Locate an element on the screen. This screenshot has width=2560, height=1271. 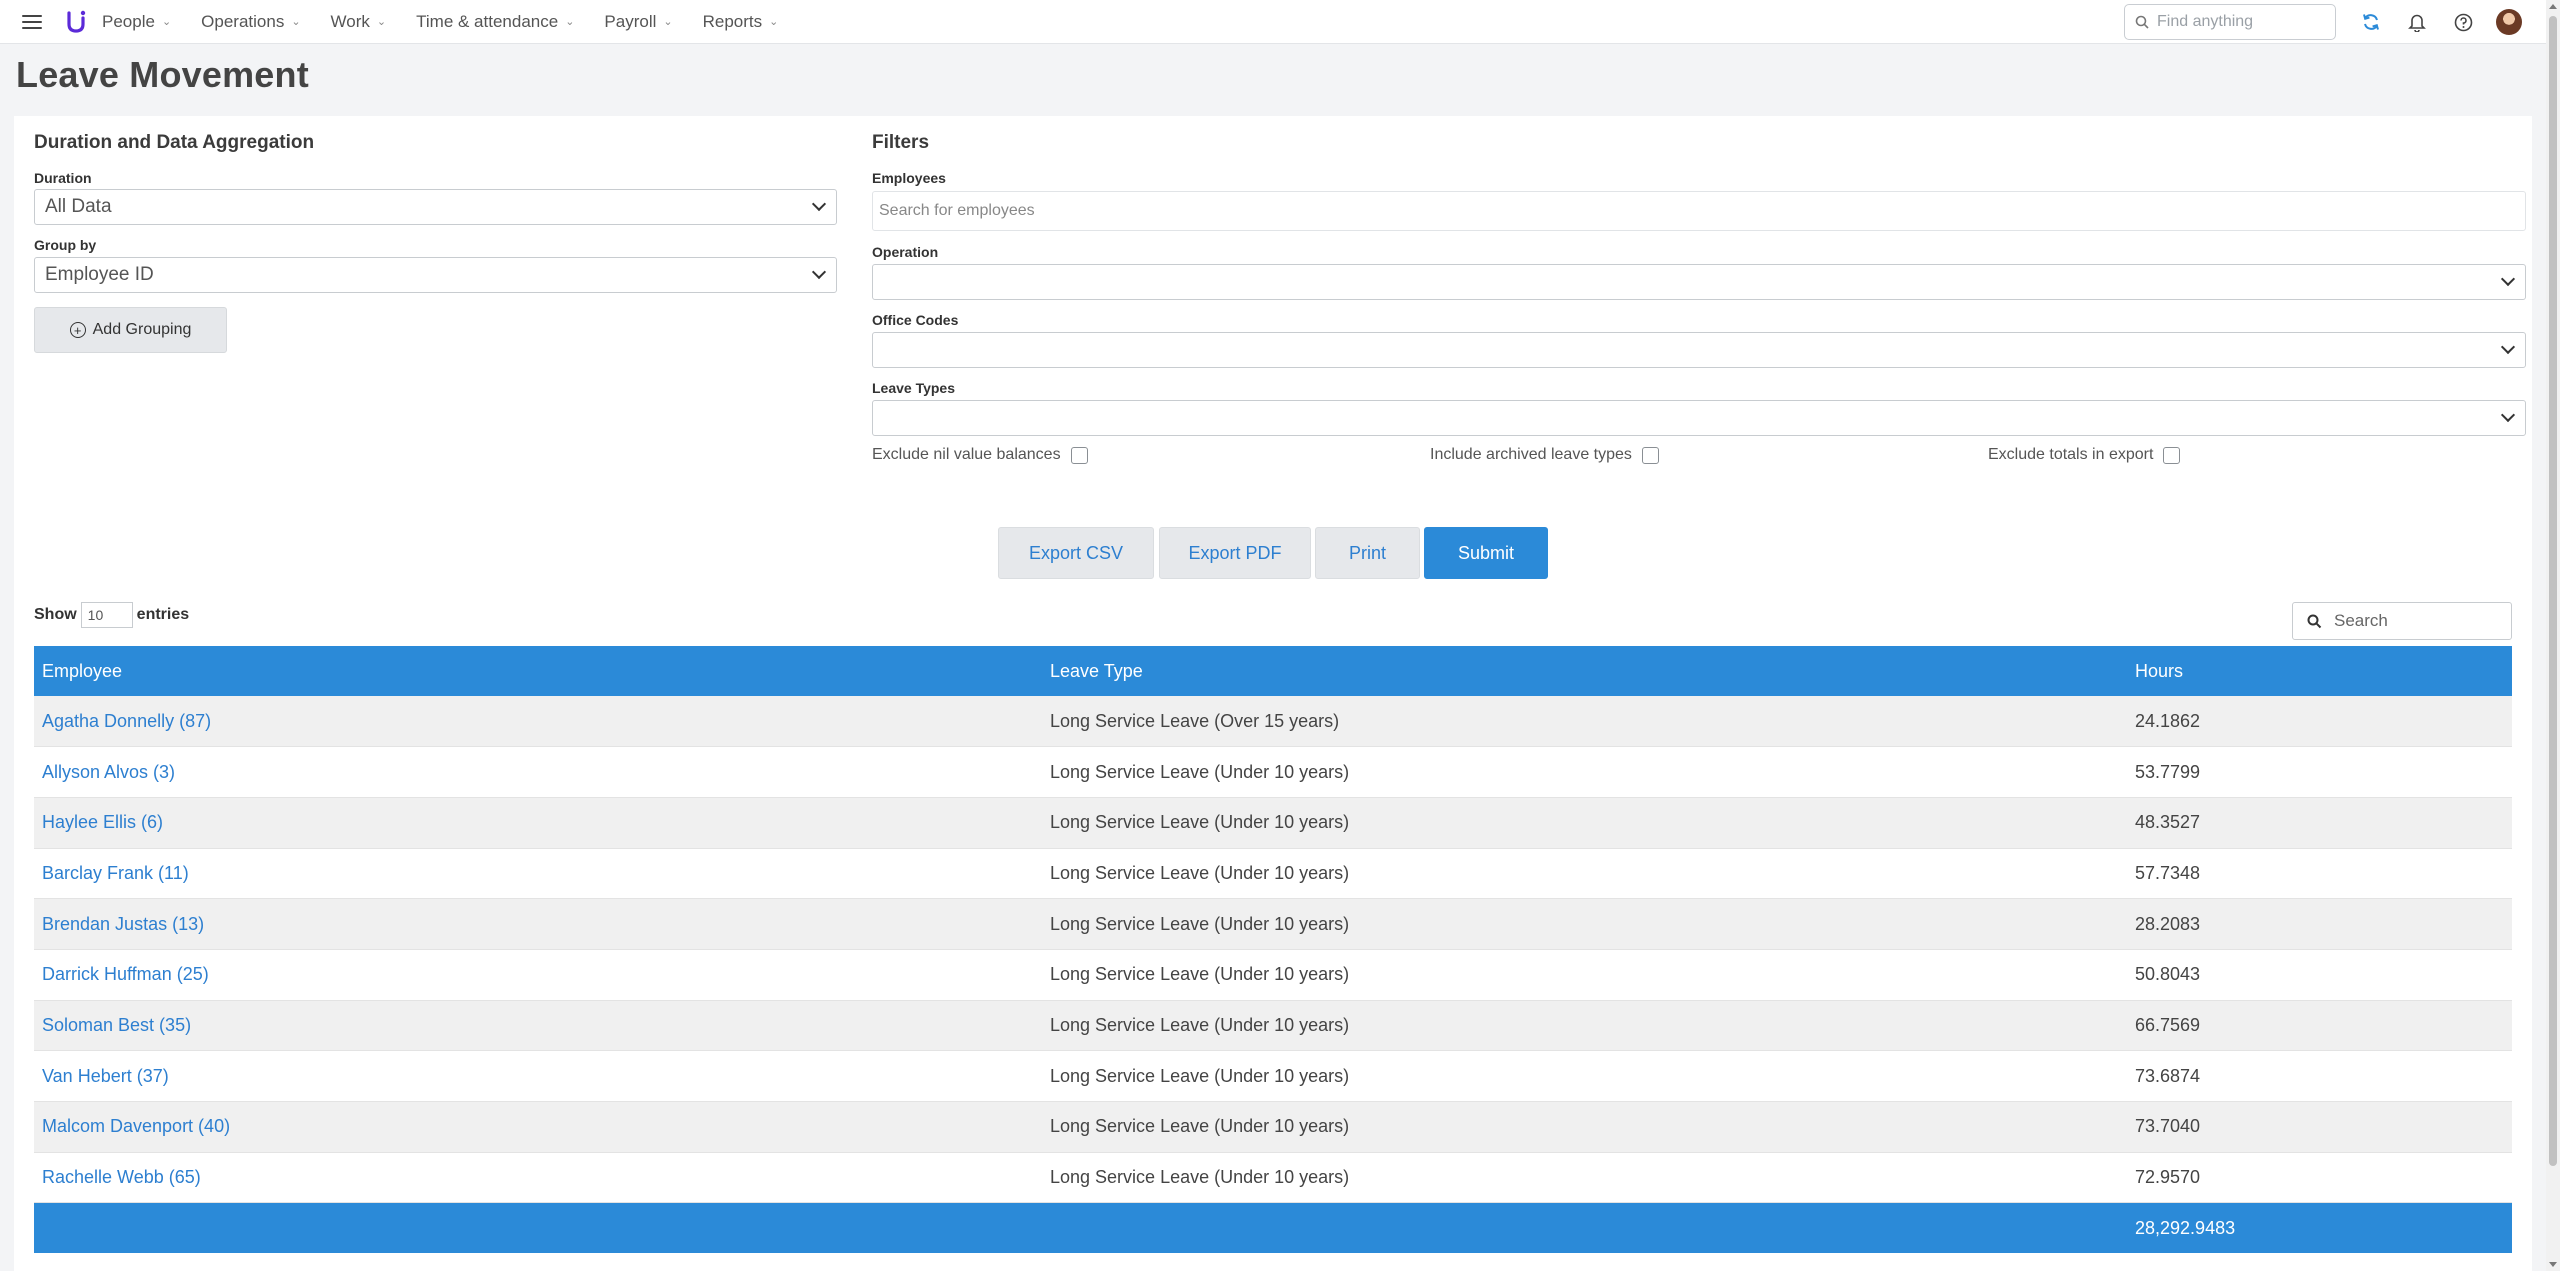
column-header-employee: Employee is located at coordinates (538, 671).